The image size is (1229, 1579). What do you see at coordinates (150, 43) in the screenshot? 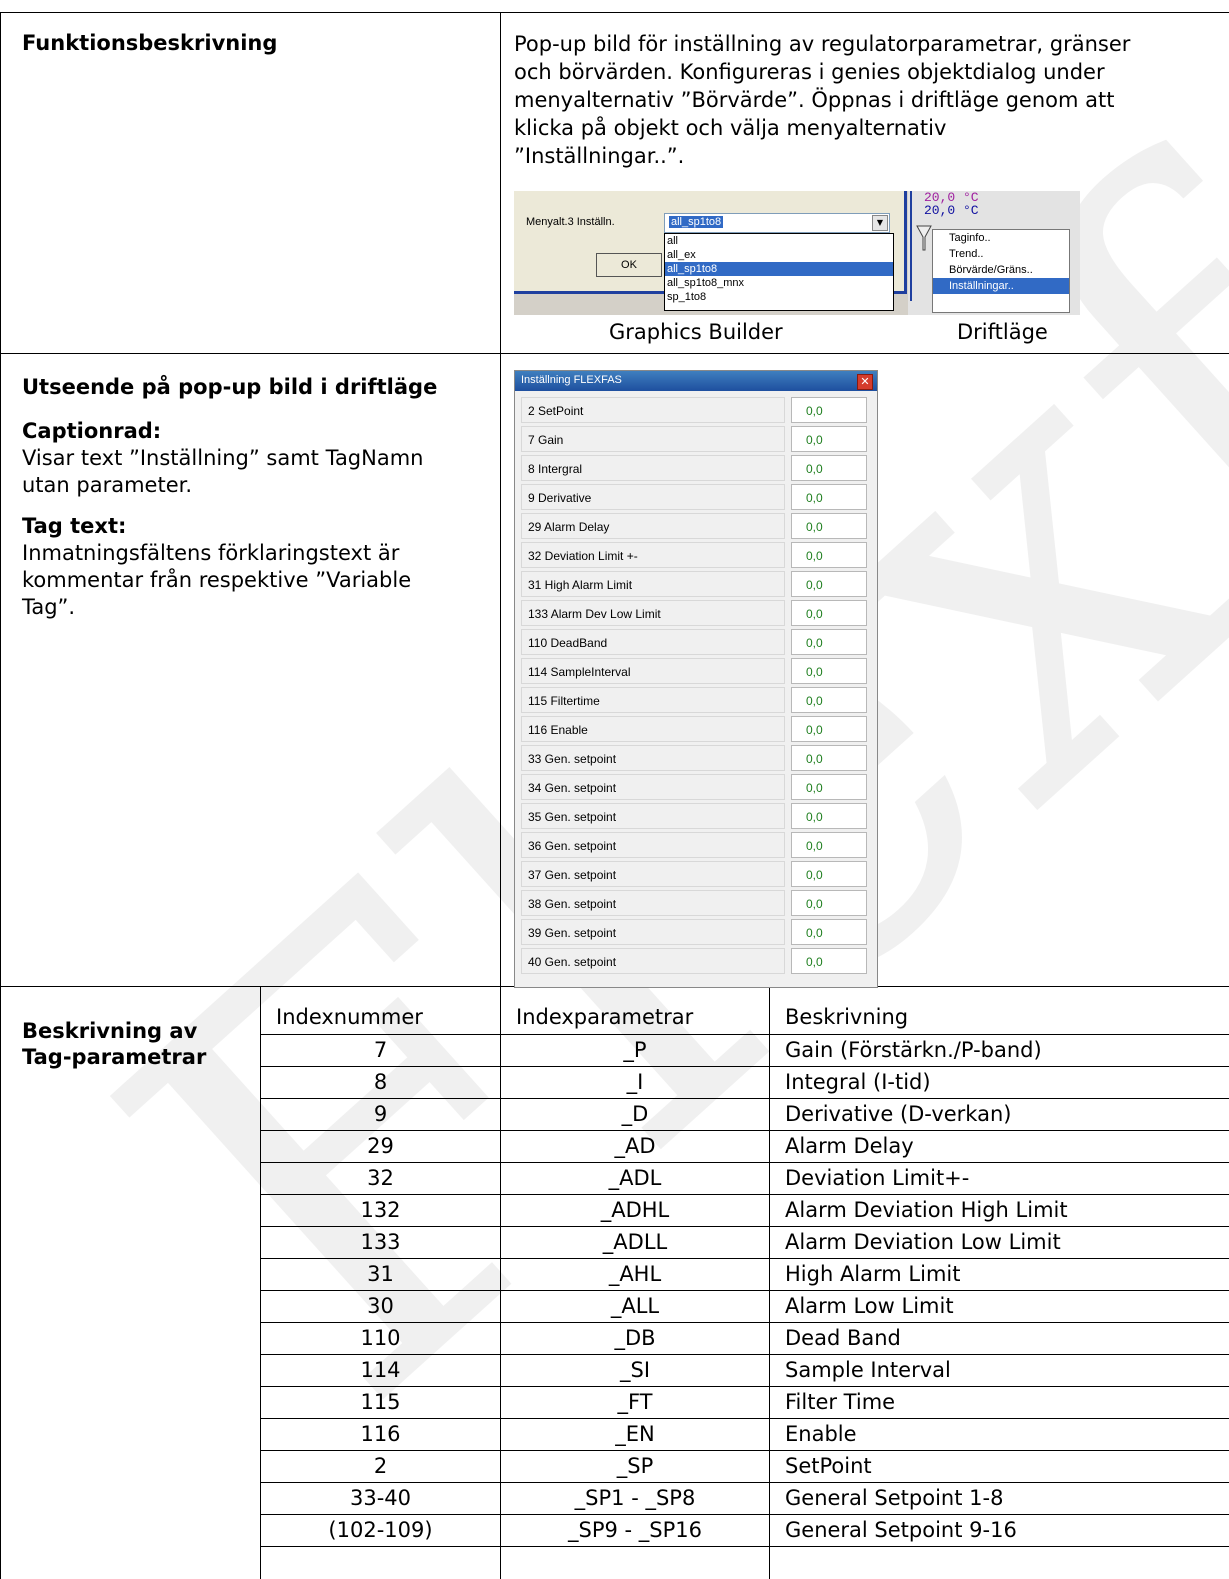
I see `section1-heading: Funktionsbeskrivning` at bounding box center [150, 43].